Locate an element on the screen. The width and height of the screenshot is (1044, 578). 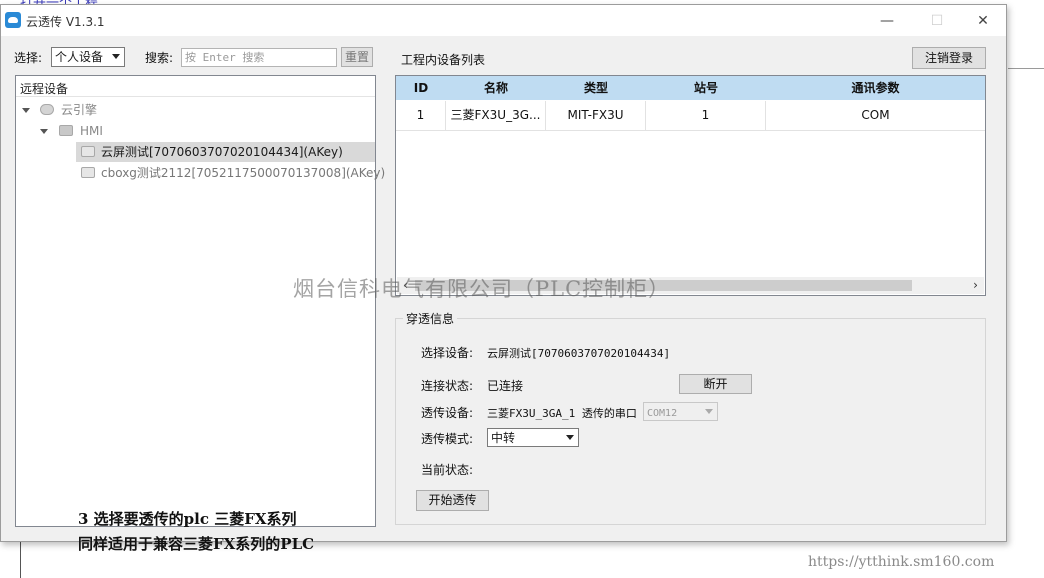
connection-status-label: 连接状态: is located at coordinates (447, 386).